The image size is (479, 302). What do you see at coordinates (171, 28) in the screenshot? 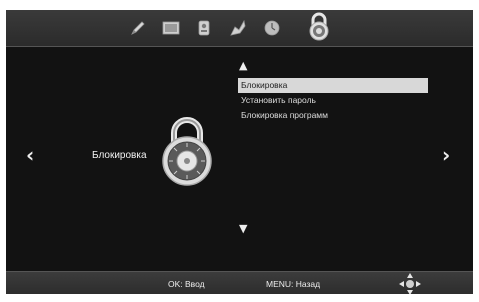
I see `picture-icon` at bounding box center [171, 28].